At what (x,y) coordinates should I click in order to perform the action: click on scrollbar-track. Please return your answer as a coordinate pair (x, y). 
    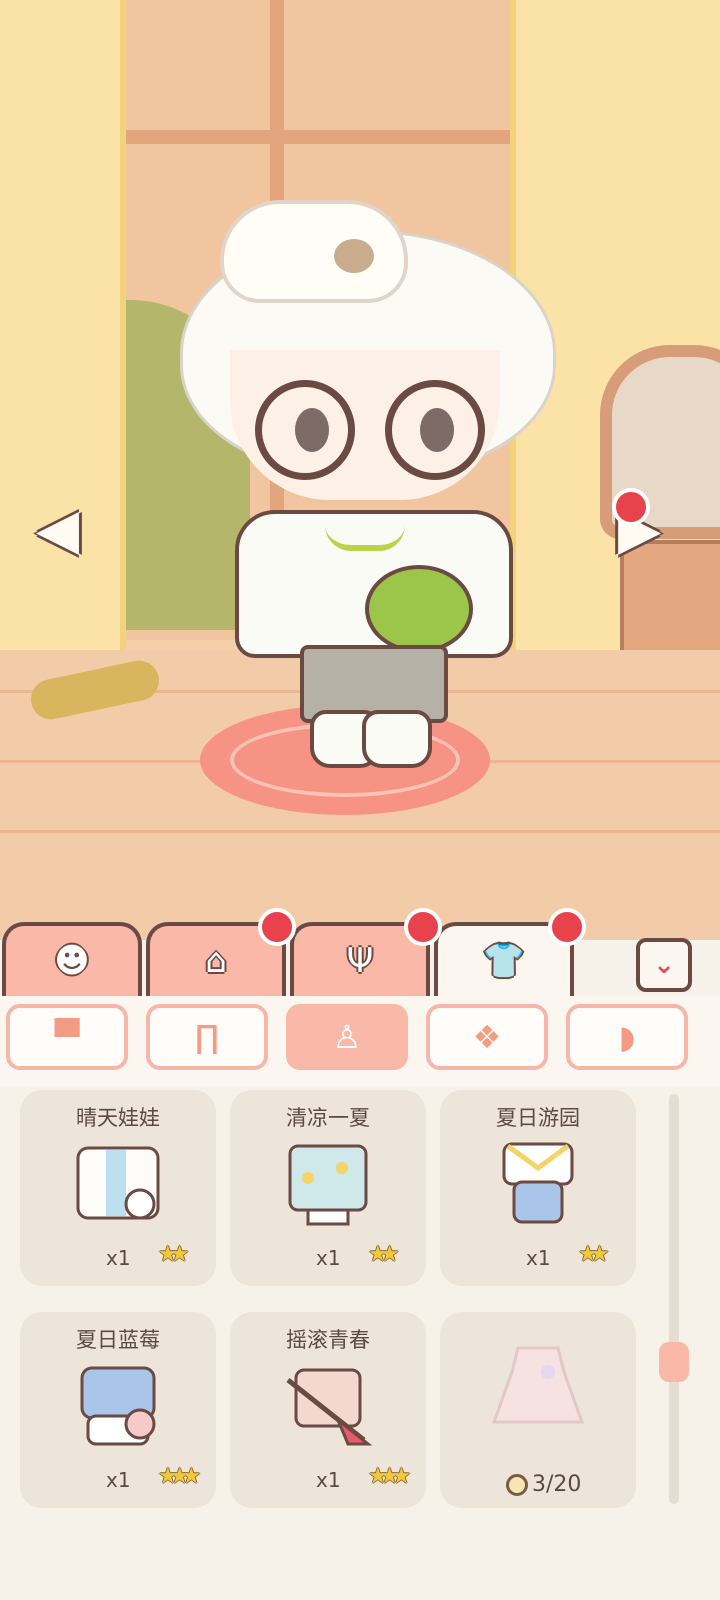
    Looking at the image, I should click on (674, 1299).